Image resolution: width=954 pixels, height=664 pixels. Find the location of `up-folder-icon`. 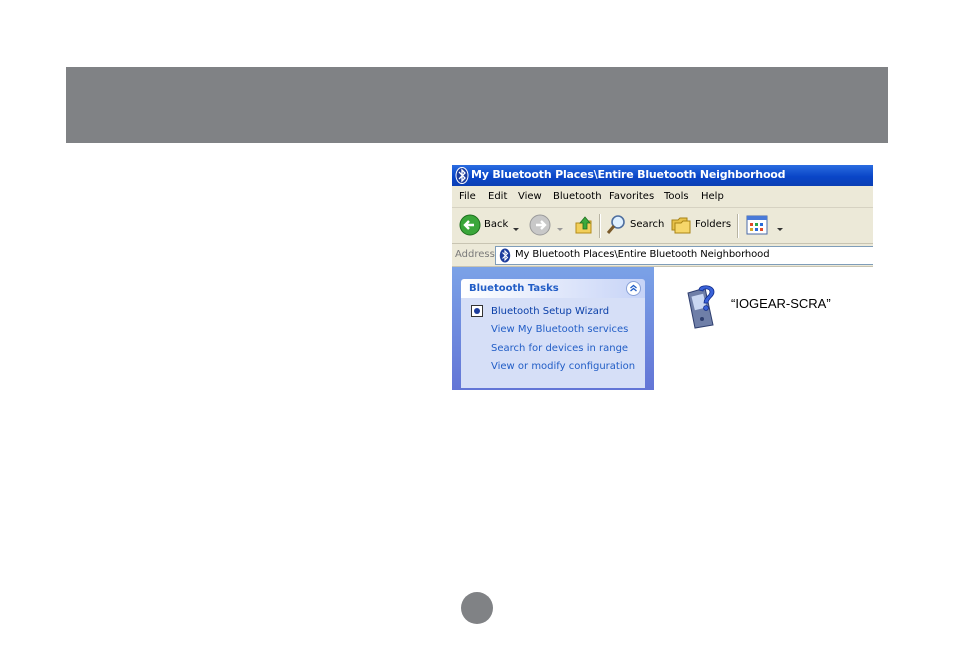

up-folder-icon is located at coordinates (583, 225).